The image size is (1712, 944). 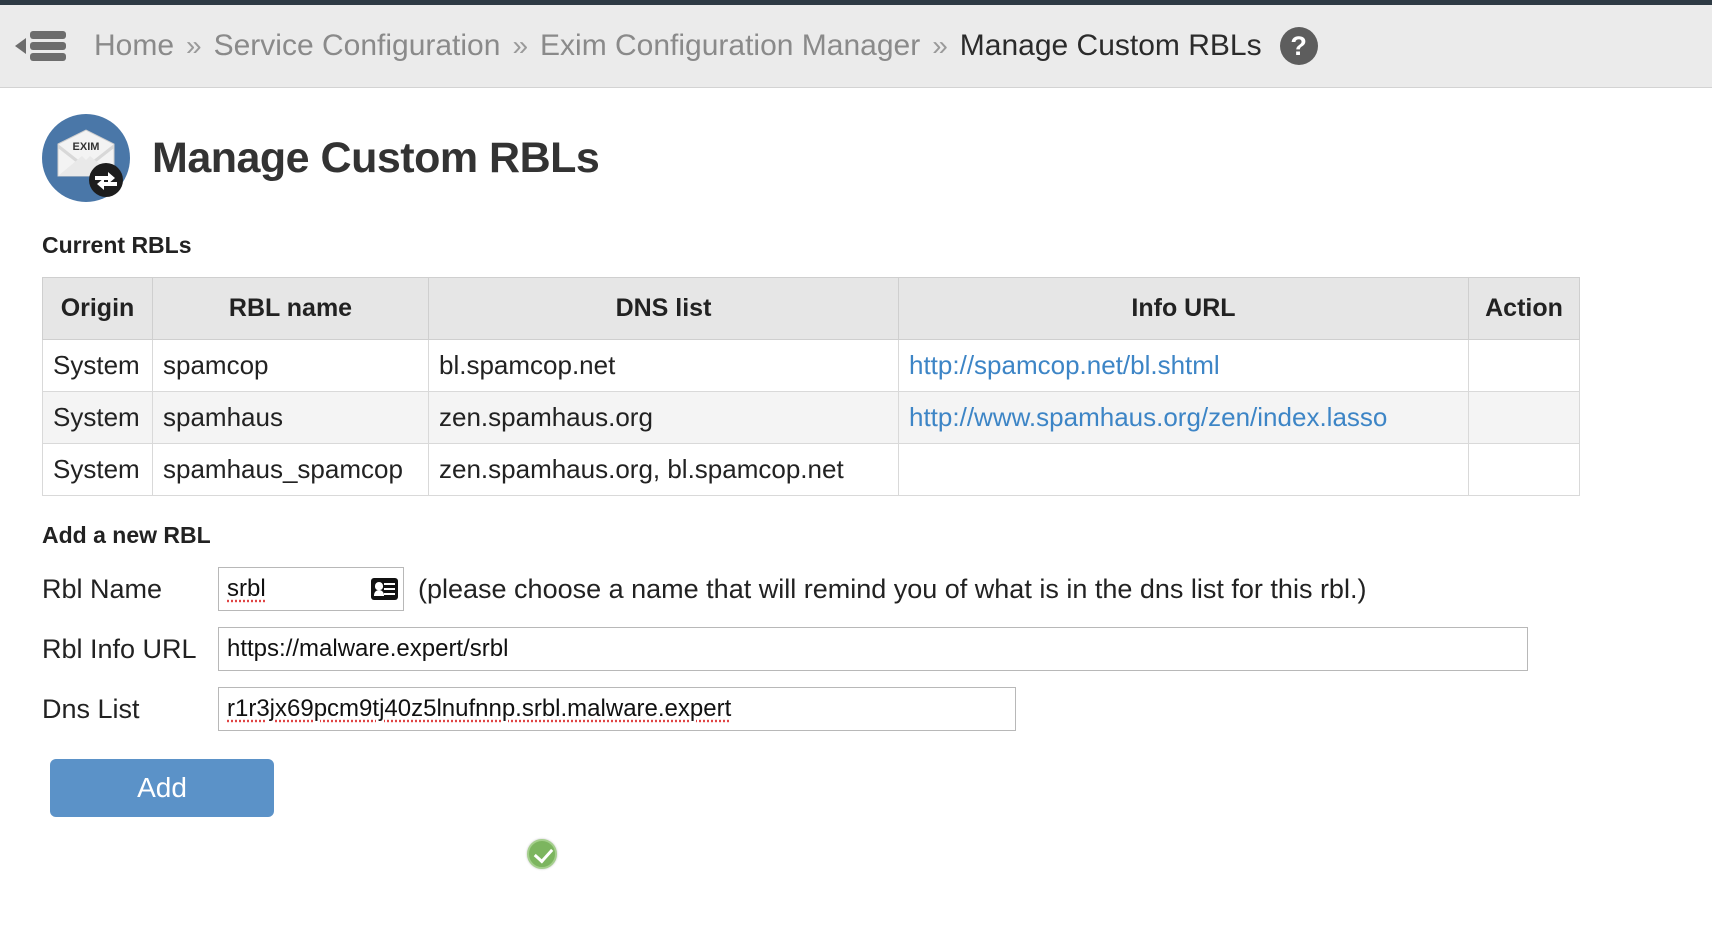 What do you see at coordinates (873, 649) in the screenshot?
I see `rbl-info-url-input` at bounding box center [873, 649].